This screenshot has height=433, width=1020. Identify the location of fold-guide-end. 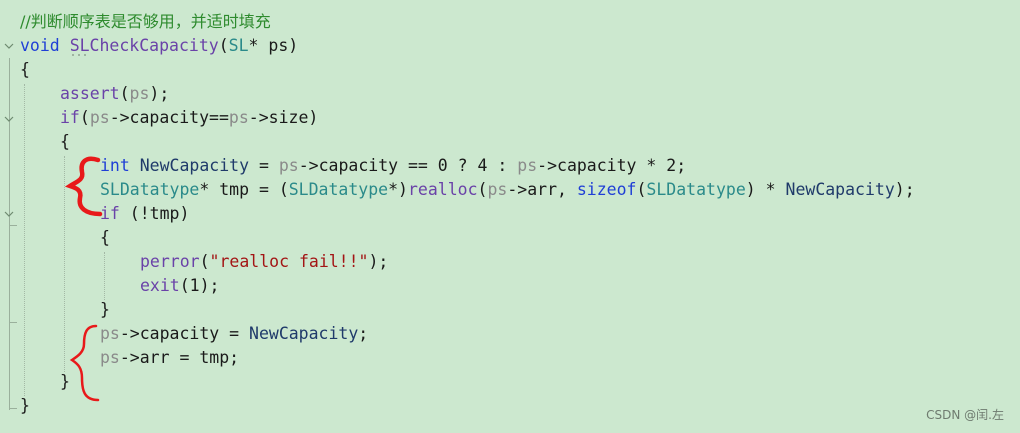
(13, 408).